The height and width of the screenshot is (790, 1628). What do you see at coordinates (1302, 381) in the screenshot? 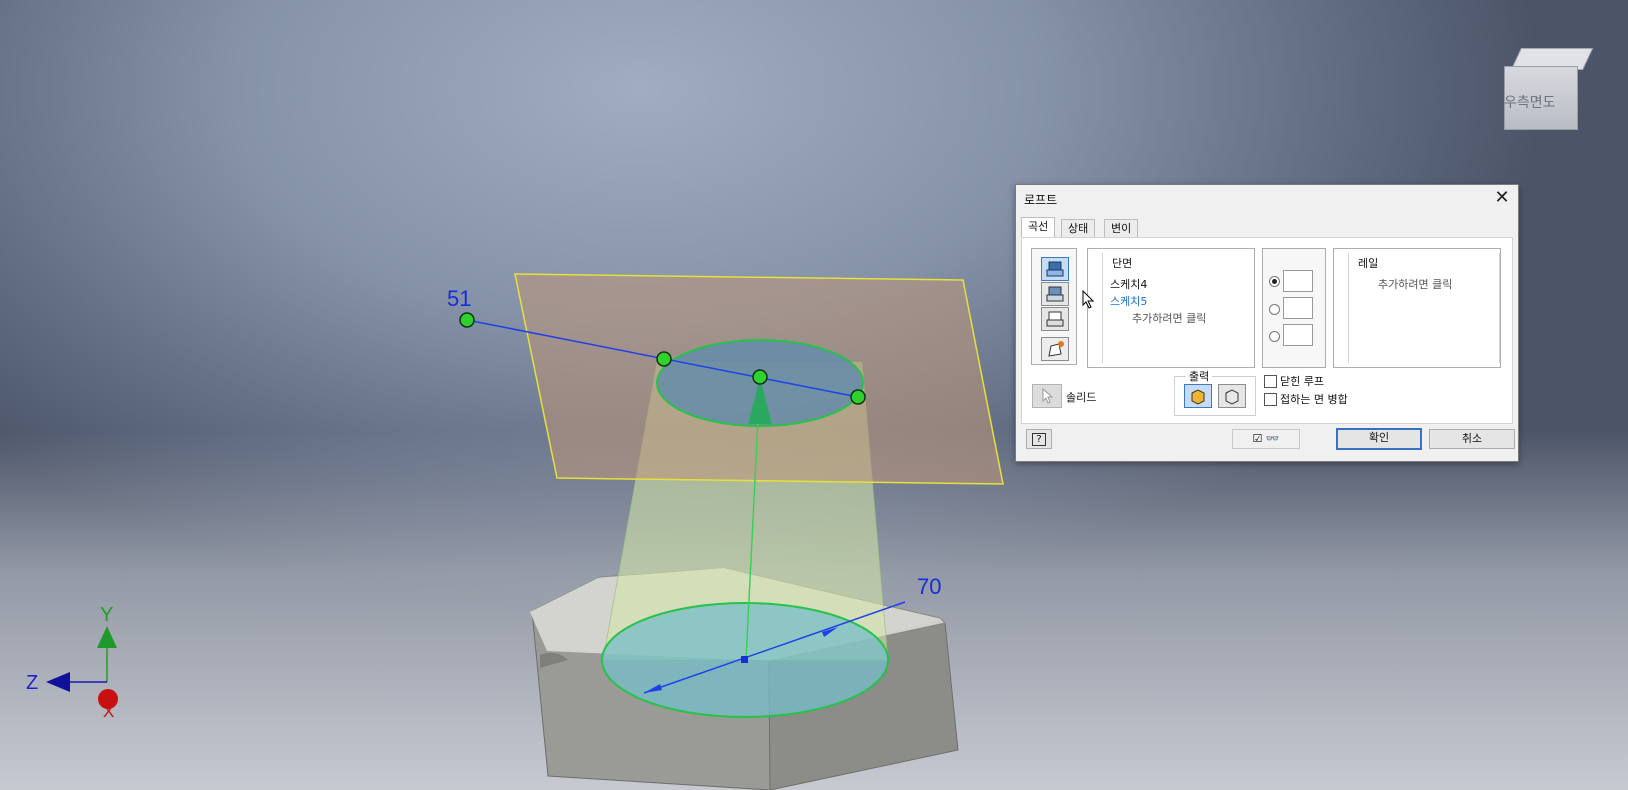
I see `closed-loop-label: 닫힌 루프` at bounding box center [1302, 381].